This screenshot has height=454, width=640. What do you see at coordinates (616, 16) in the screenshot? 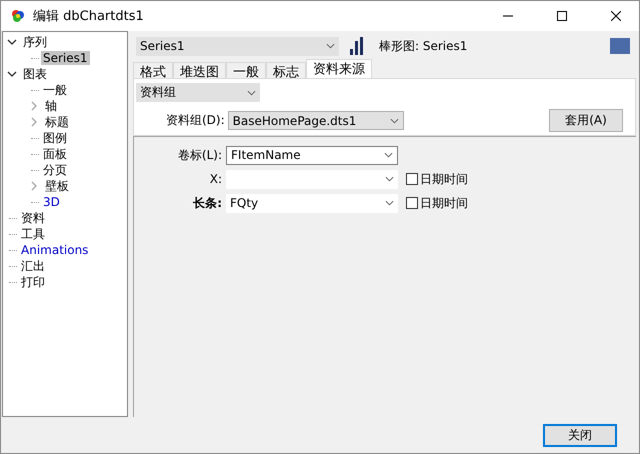
I see `close-icon` at bounding box center [616, 16].